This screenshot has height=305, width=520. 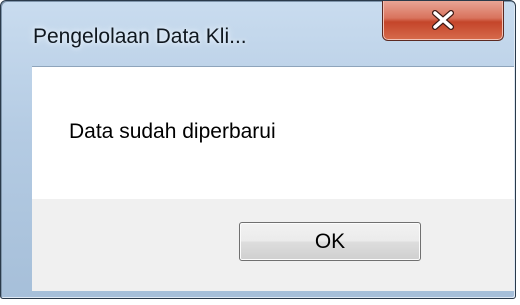 I want to click on close-icon, so click(x=443, y=20).